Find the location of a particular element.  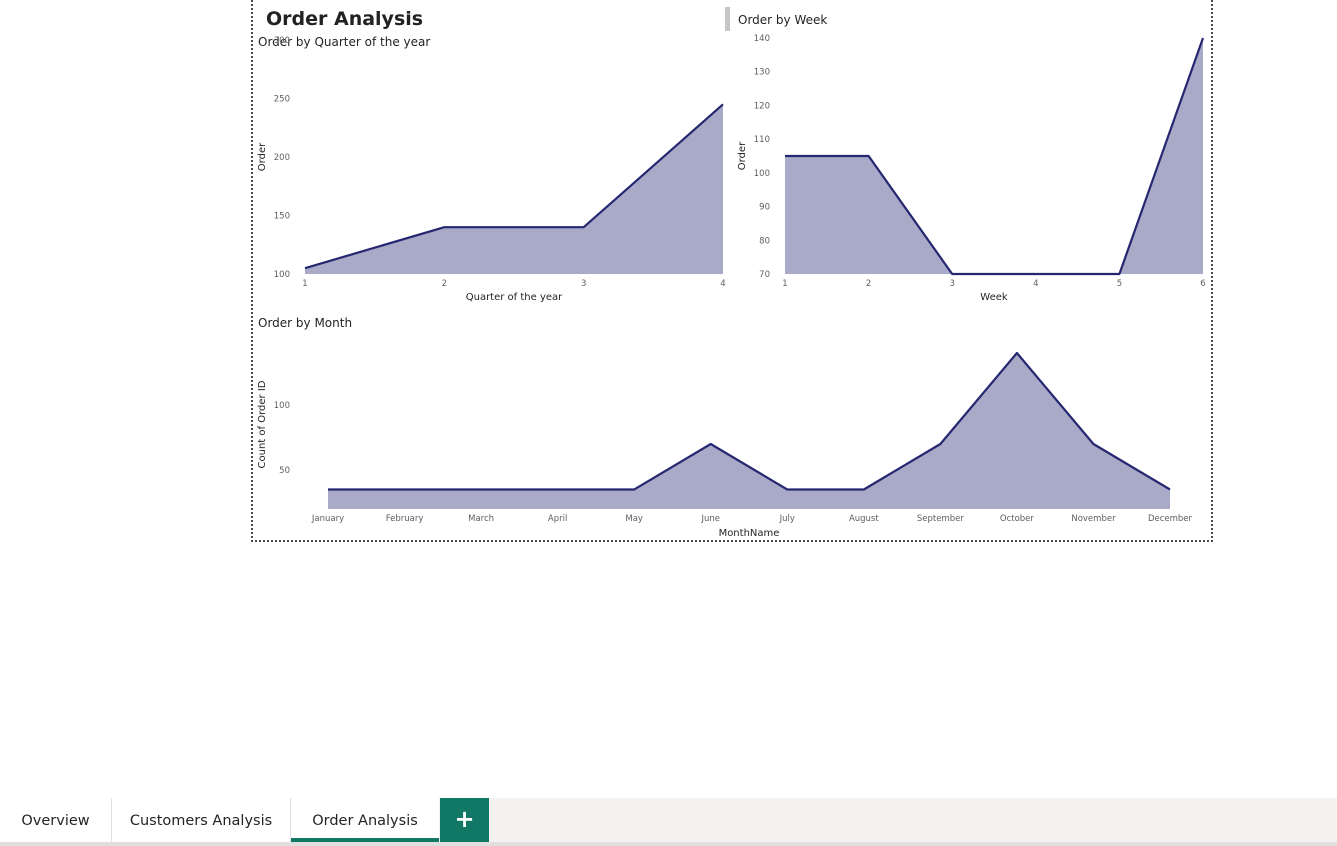

y-tick-month: 100 is located at coordinates (282, 406).